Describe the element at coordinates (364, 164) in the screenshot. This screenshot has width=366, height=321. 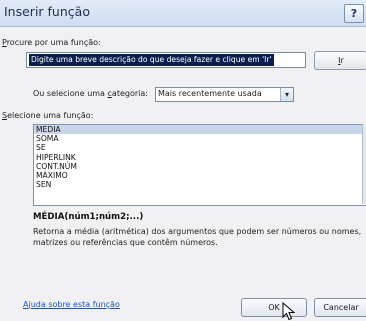
I see `function-list-scrollbar` at that location.